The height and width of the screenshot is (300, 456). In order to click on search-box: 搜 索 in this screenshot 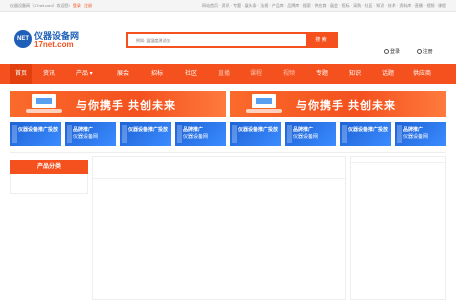, I will do `click(232, 40)`.